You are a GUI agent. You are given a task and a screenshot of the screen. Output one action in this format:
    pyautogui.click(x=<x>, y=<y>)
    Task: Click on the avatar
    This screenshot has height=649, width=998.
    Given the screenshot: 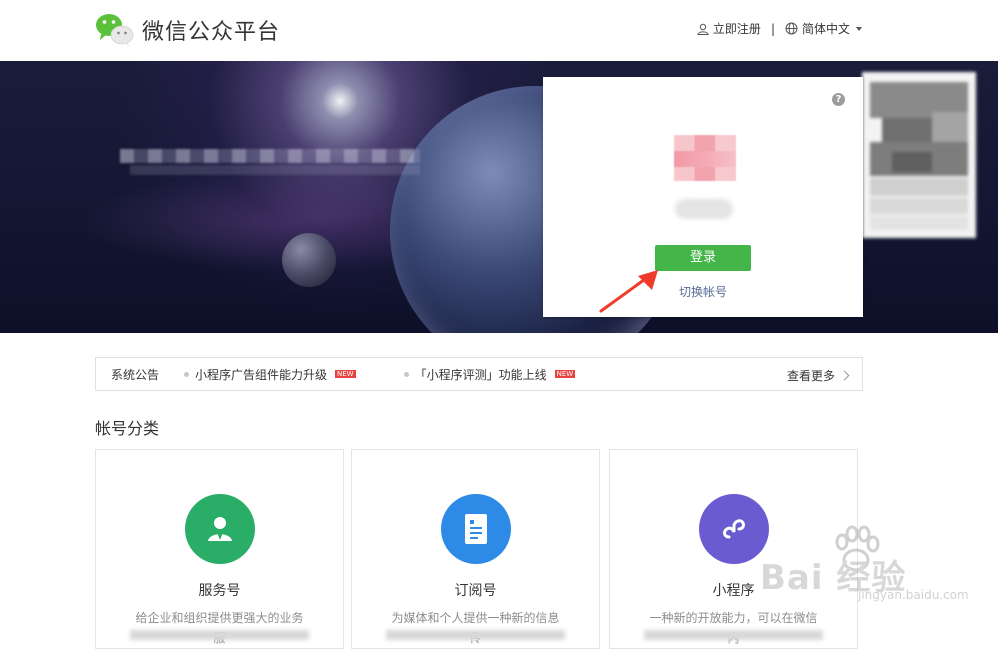 What is the action you would take?
    pyautogui.click(x=705, y=158)
    